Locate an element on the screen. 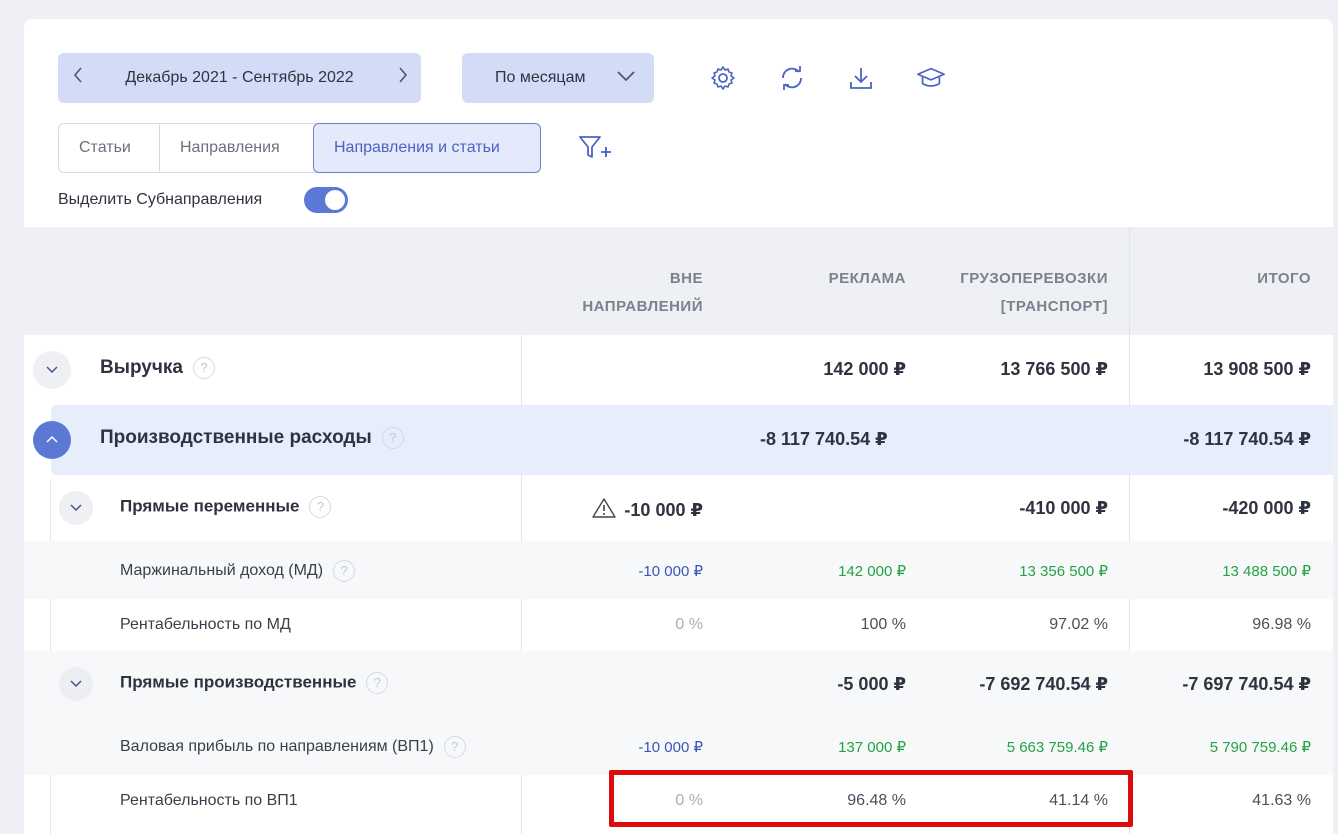  cell-total: 13 908 500 ₽ is located at coordinates (1257, 369).